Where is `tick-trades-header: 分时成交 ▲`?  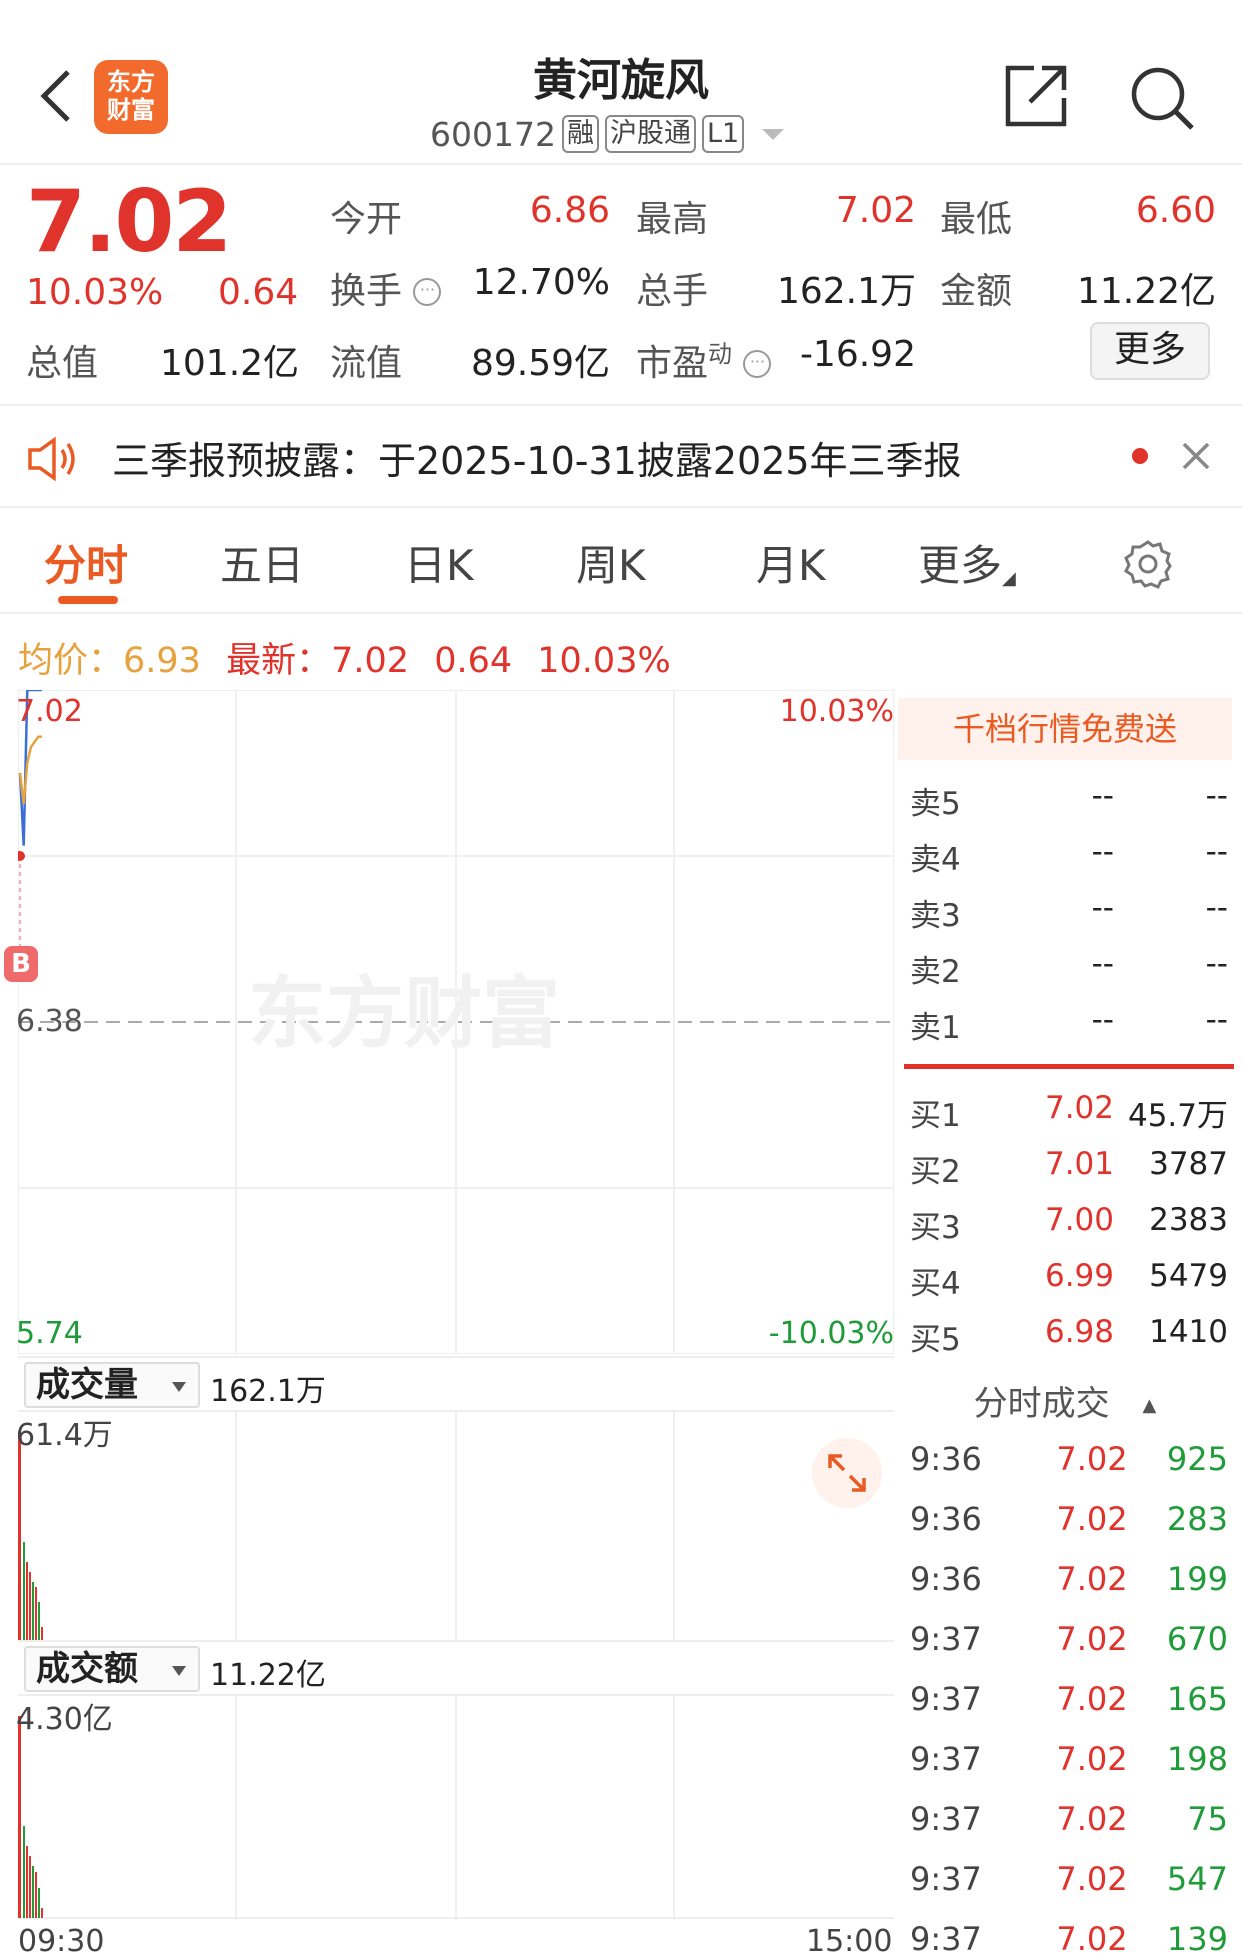 tick-trades-header: 分时成交 ▲ is located at coordinates (1065, 1400).